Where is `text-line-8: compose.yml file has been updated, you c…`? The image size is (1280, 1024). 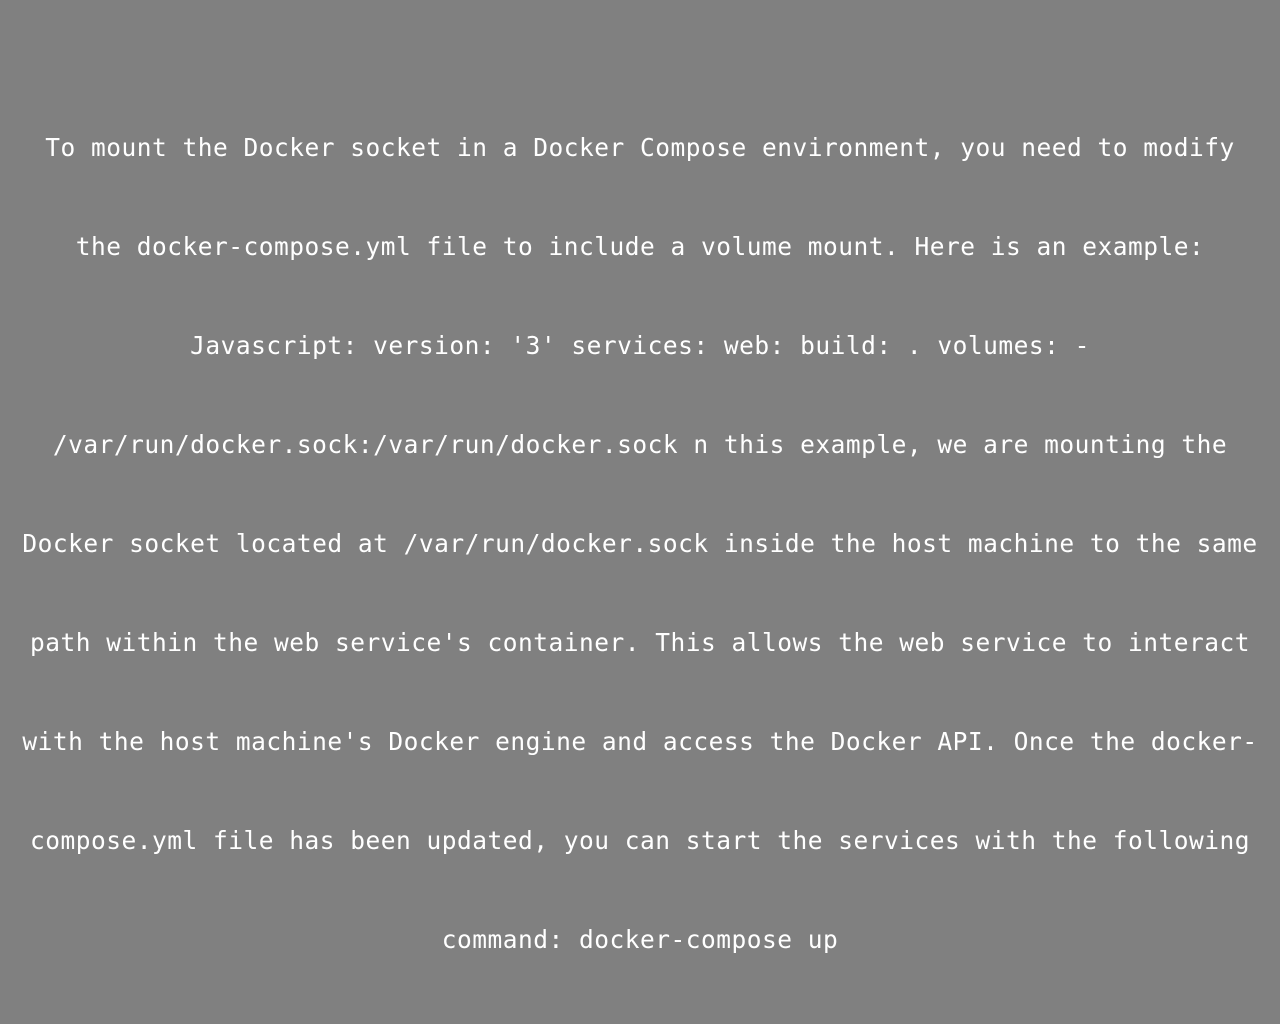
text-line-8: compose.yml file has been updated, you c… is located at coordinates (640, 840).